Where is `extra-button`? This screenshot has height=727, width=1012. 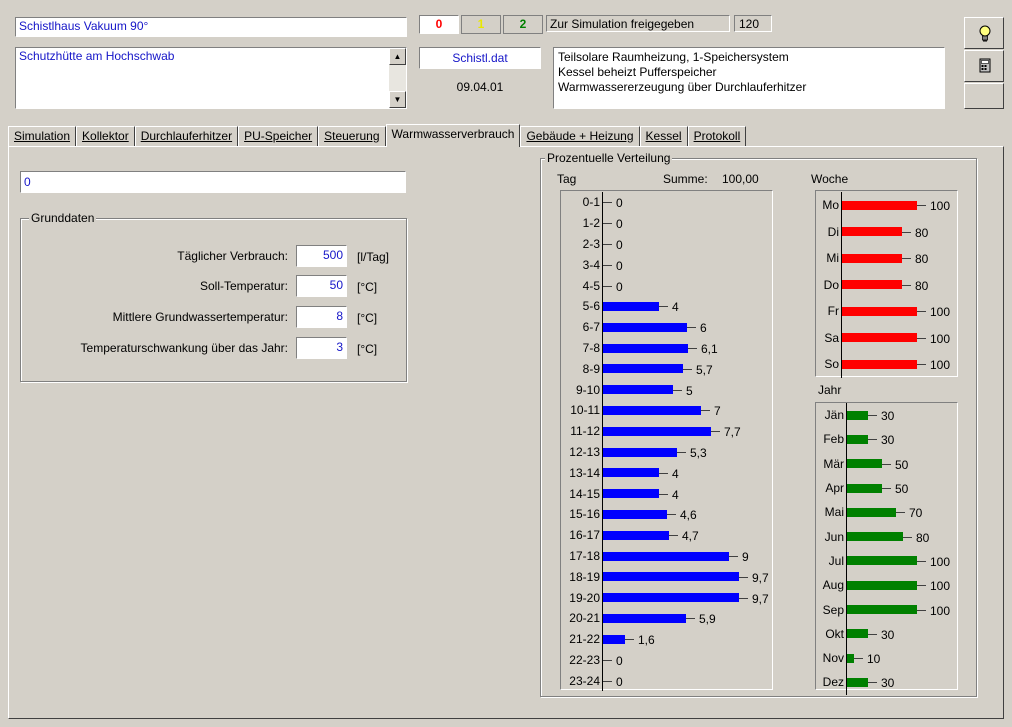 extra-button is located at coordinates (984, 96).